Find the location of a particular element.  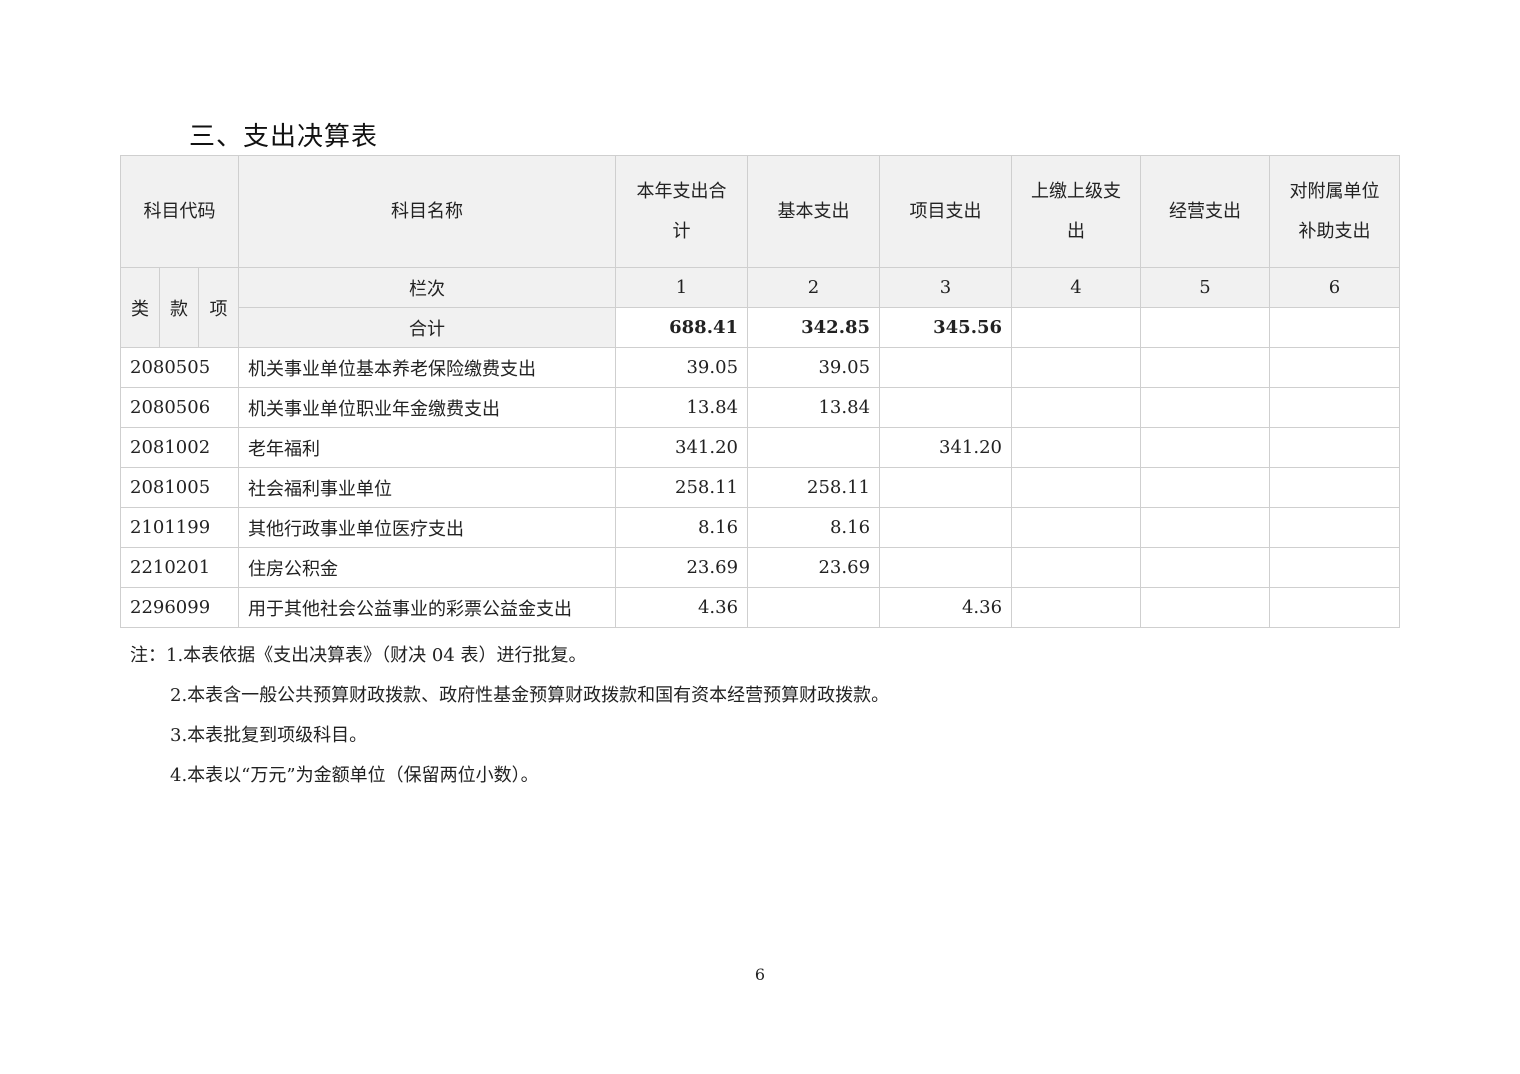

table-row: 2080505 机关事业单位基本养老保险缴费支出 39.05 39.05 is located at coordinates (760, 367).